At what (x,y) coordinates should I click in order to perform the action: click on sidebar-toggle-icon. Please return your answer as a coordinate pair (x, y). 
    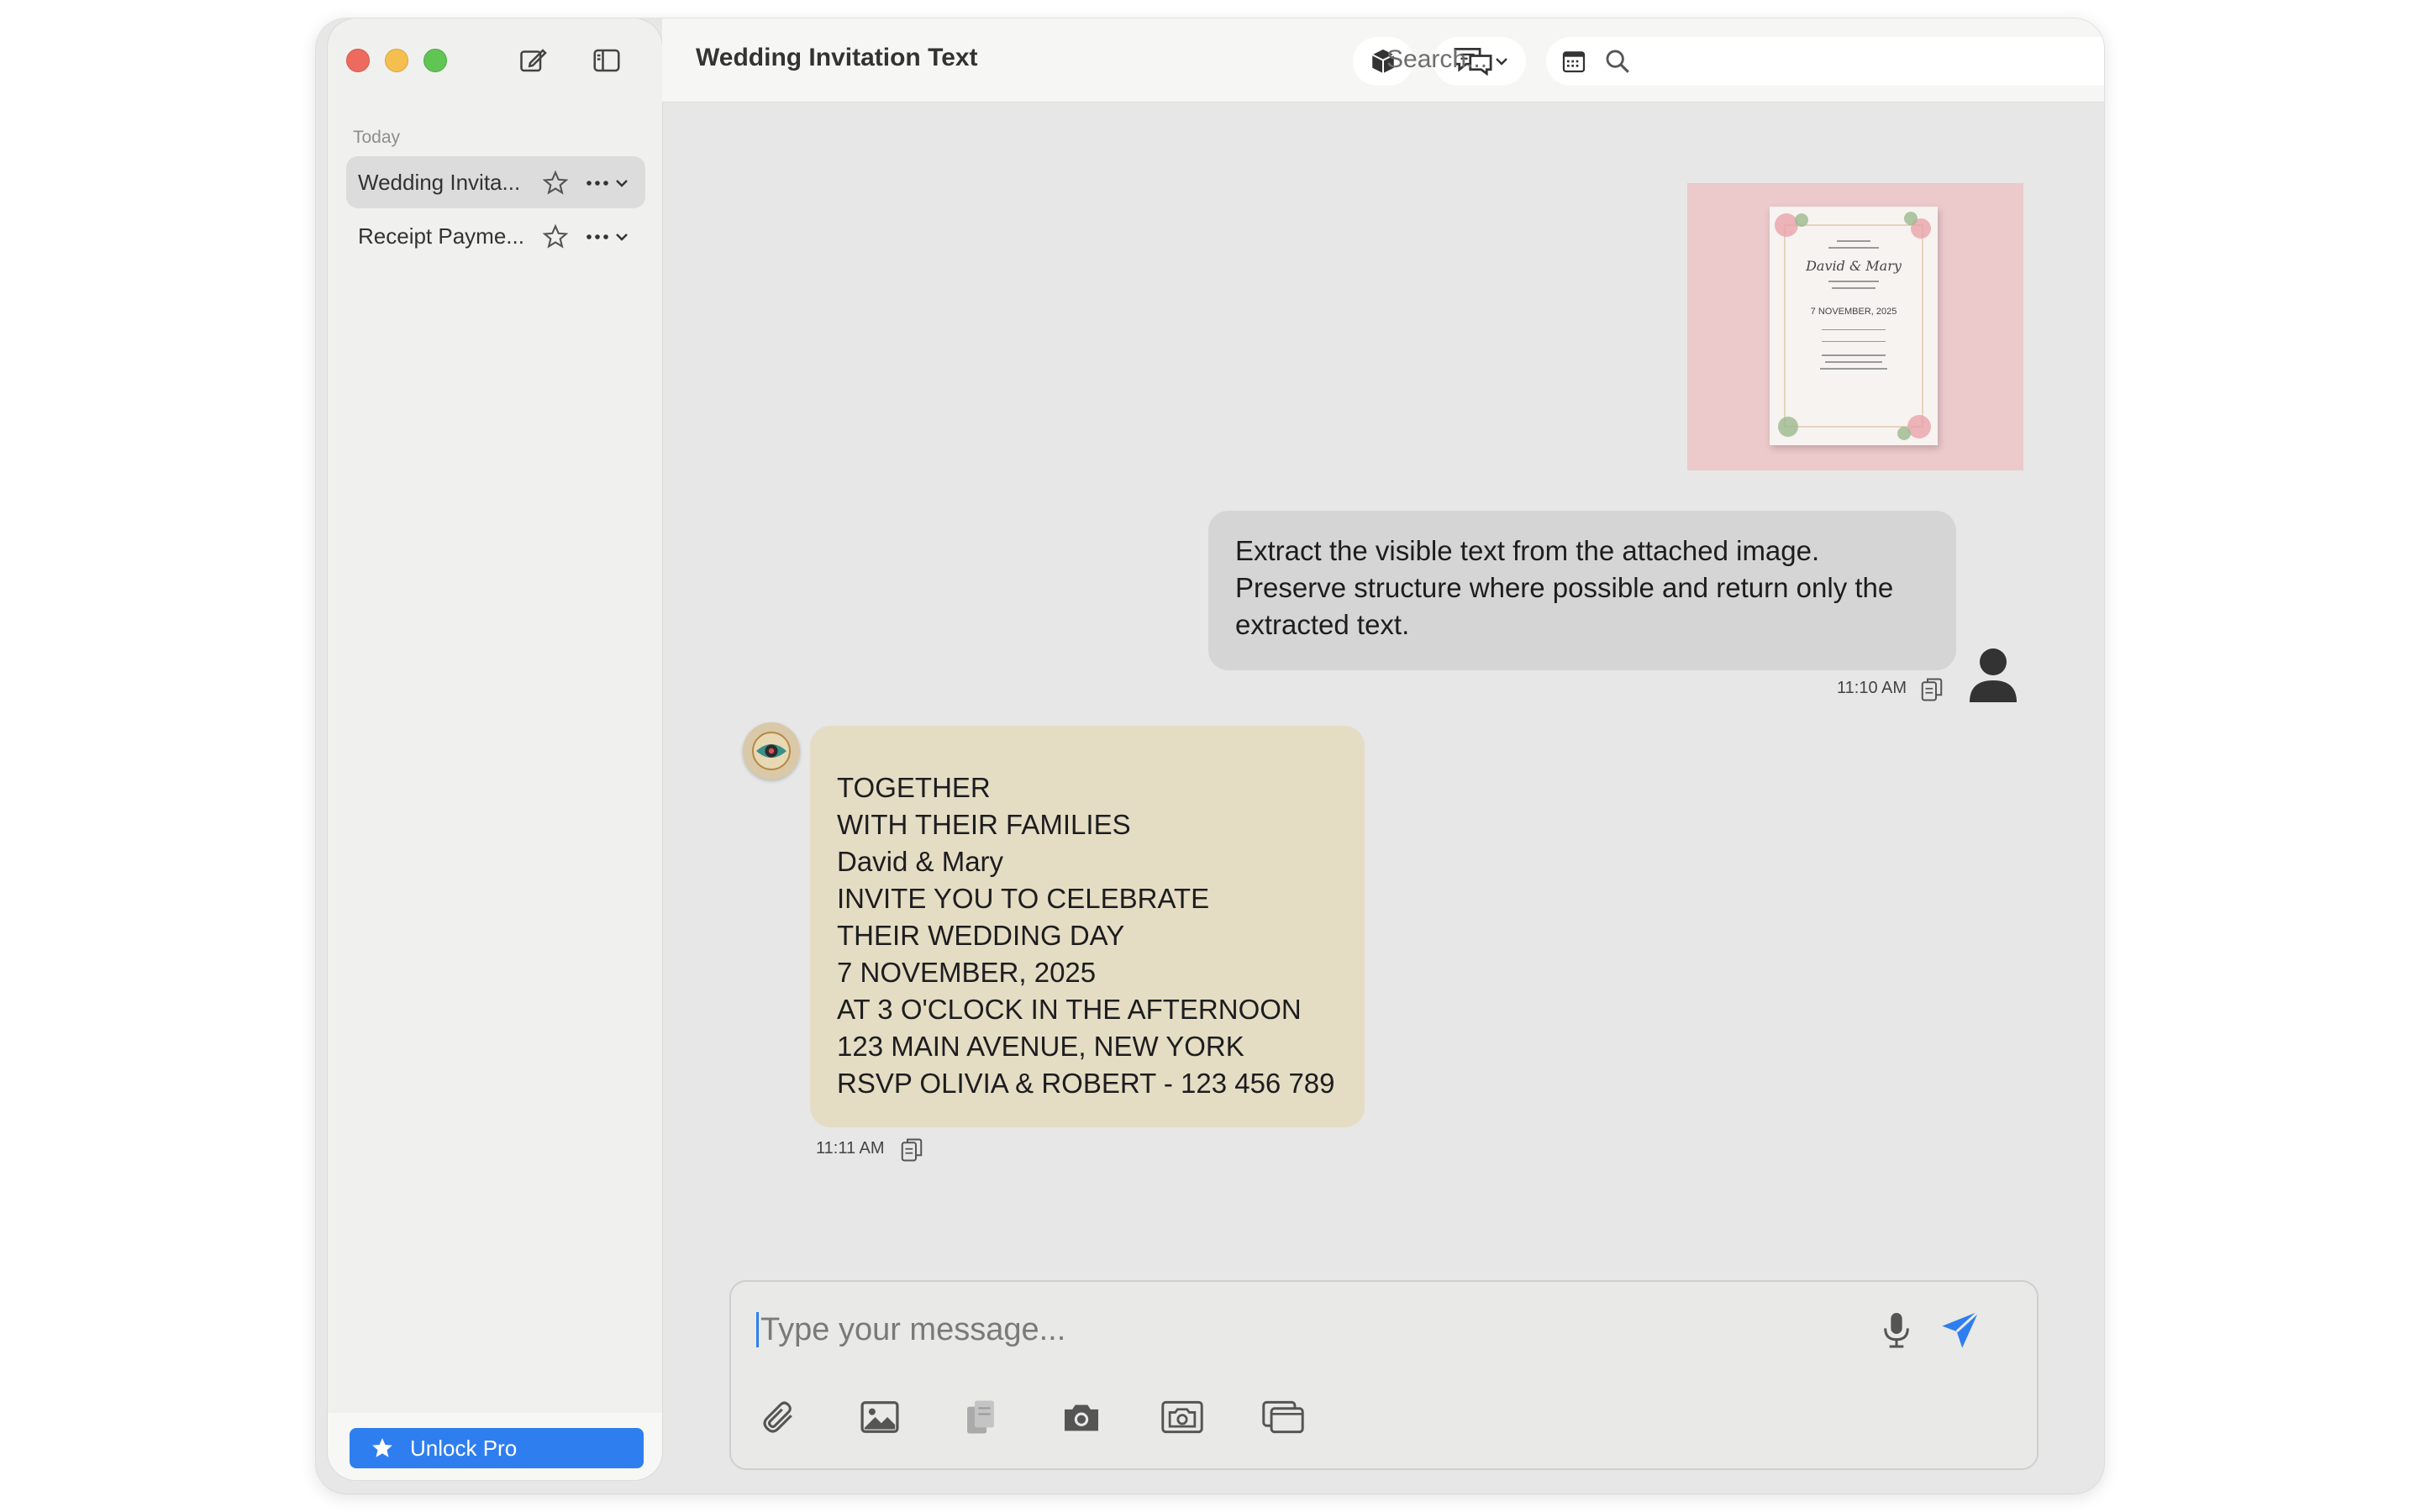
    Looking at the image, I should click on (606, 60).